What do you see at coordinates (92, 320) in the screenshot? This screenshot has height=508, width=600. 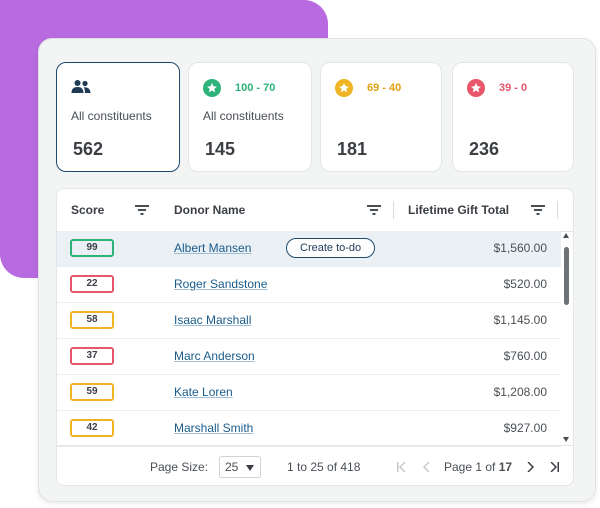 I see `score-badge: 58` at bounding box center [92, 320].